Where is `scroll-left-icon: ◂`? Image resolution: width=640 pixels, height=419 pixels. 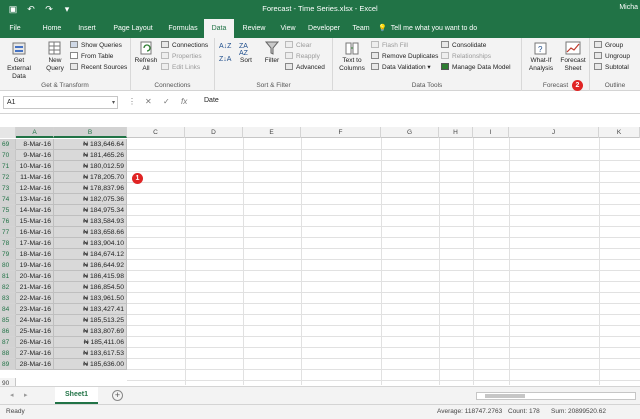
scroll-left-icon: ◂ is located at coordinates (12, 395).